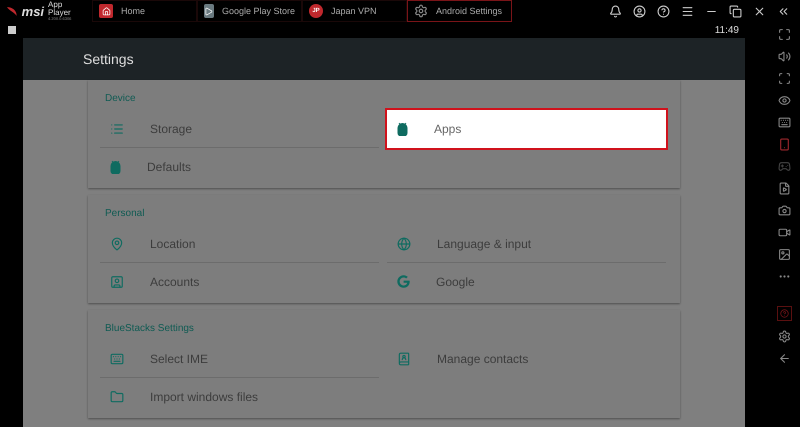  What do you see at coordinates (404, 243) in the screenshot?
I see `globe-icon` at bounding box center [404, 243].